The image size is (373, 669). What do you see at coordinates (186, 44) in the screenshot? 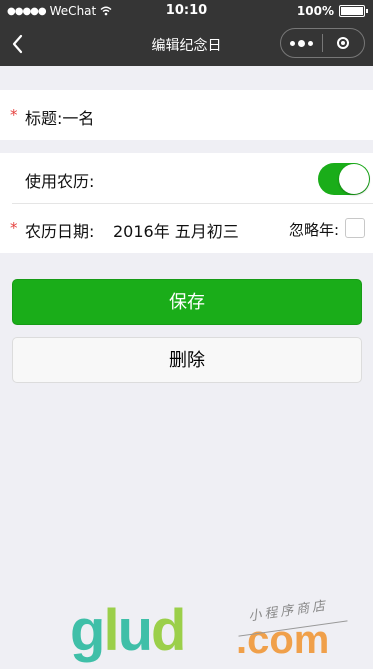
I see `navigation-bar: 编辑纪念日` at bounding box center [186, 44].